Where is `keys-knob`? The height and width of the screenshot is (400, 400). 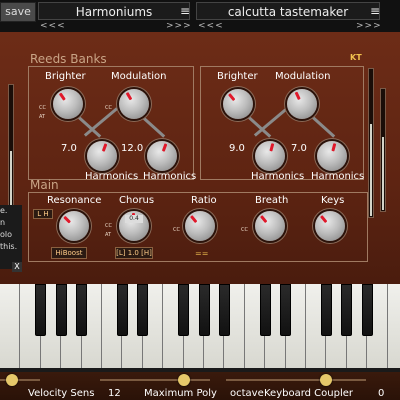 keys-knob is located at coordinates (330, 226).